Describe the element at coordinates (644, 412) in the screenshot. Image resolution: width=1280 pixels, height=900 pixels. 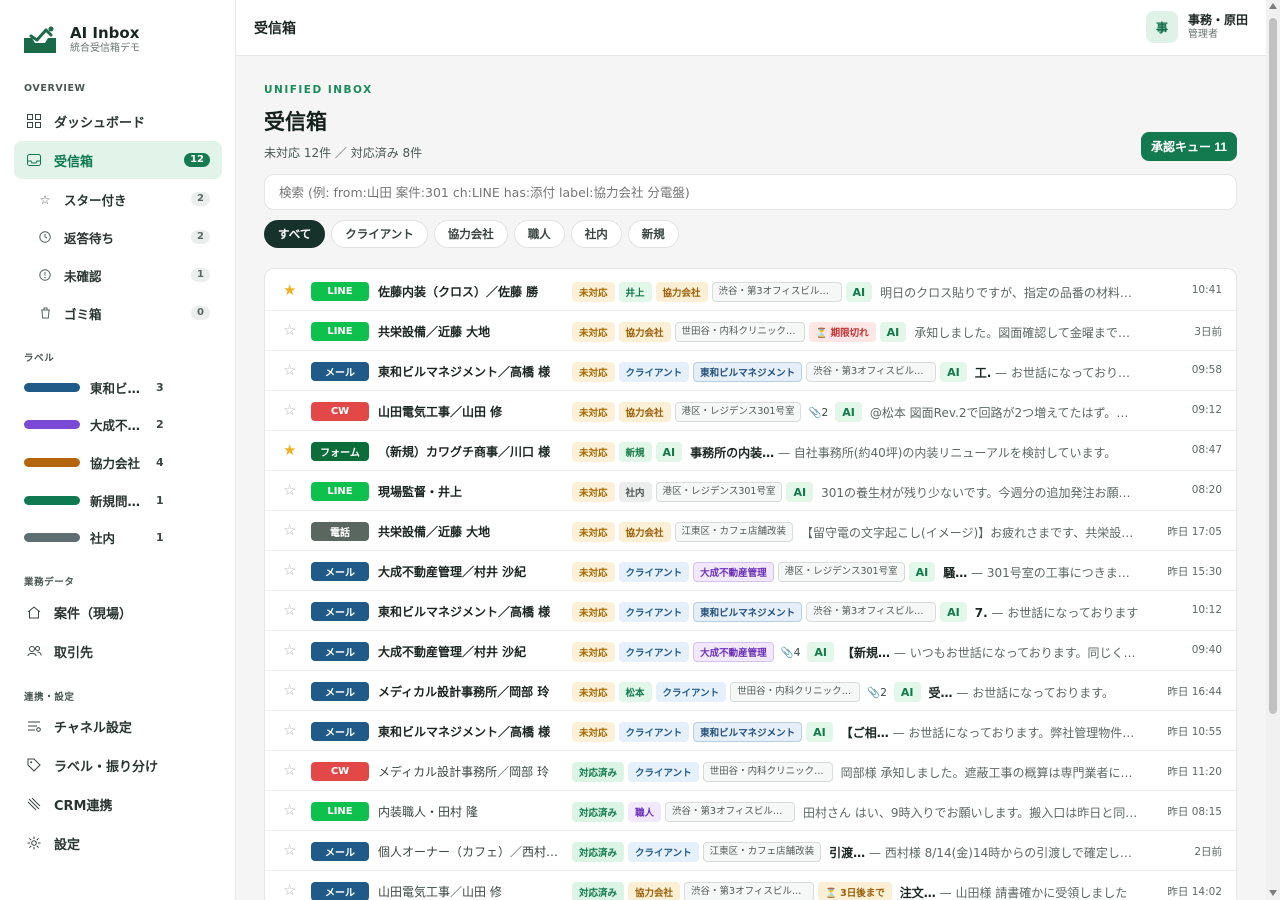
I see `tag-partner: 協力会社` at that location.